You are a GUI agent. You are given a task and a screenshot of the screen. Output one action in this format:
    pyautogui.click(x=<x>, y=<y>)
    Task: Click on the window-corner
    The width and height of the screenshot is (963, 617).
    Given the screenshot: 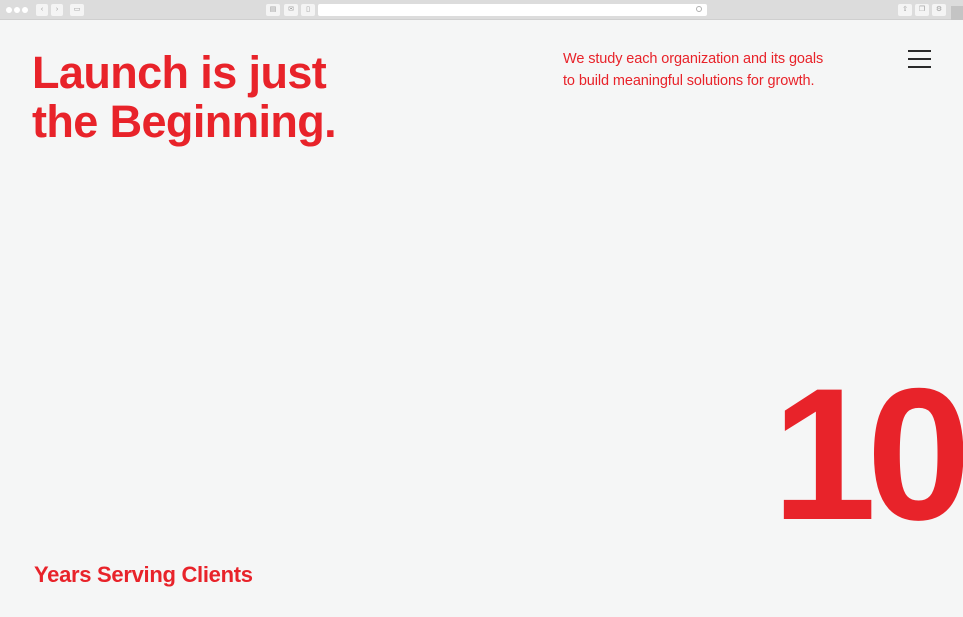 What is the action you would take?
    pyautogui.click(x=957, y=13)
    